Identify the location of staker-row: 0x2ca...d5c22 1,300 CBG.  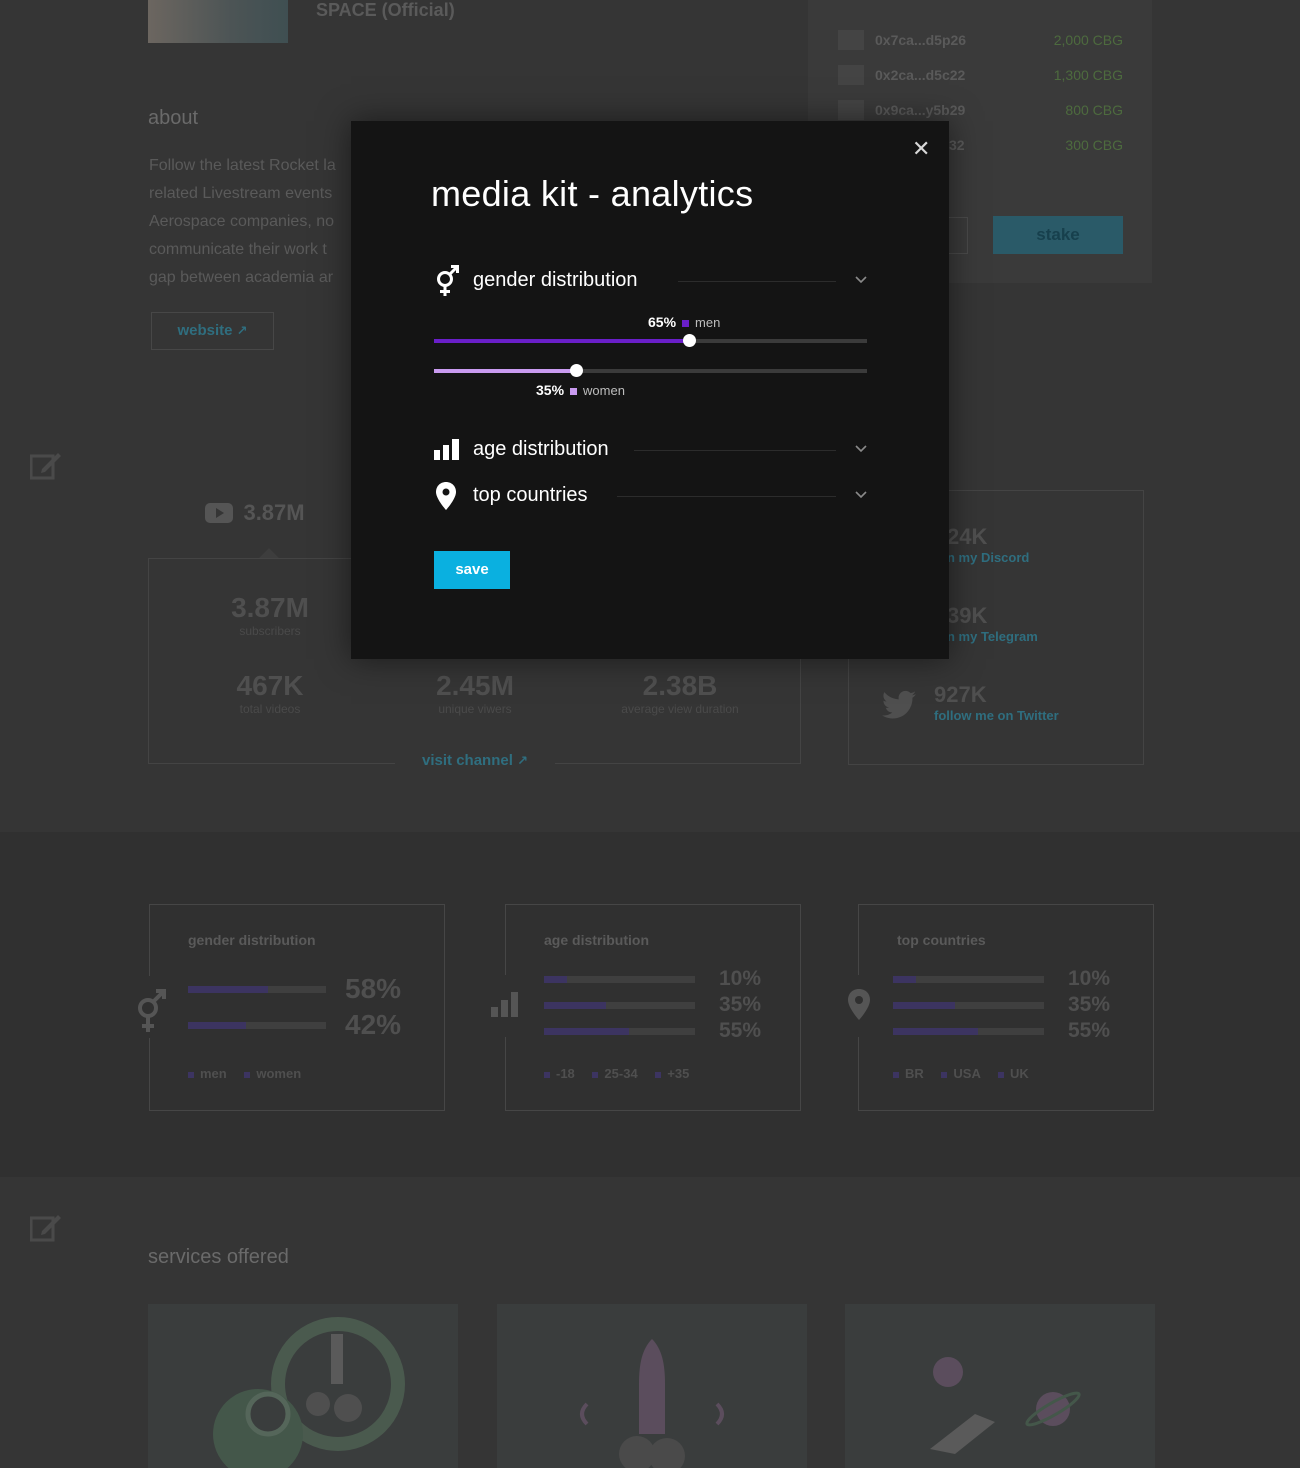
(980, 82).